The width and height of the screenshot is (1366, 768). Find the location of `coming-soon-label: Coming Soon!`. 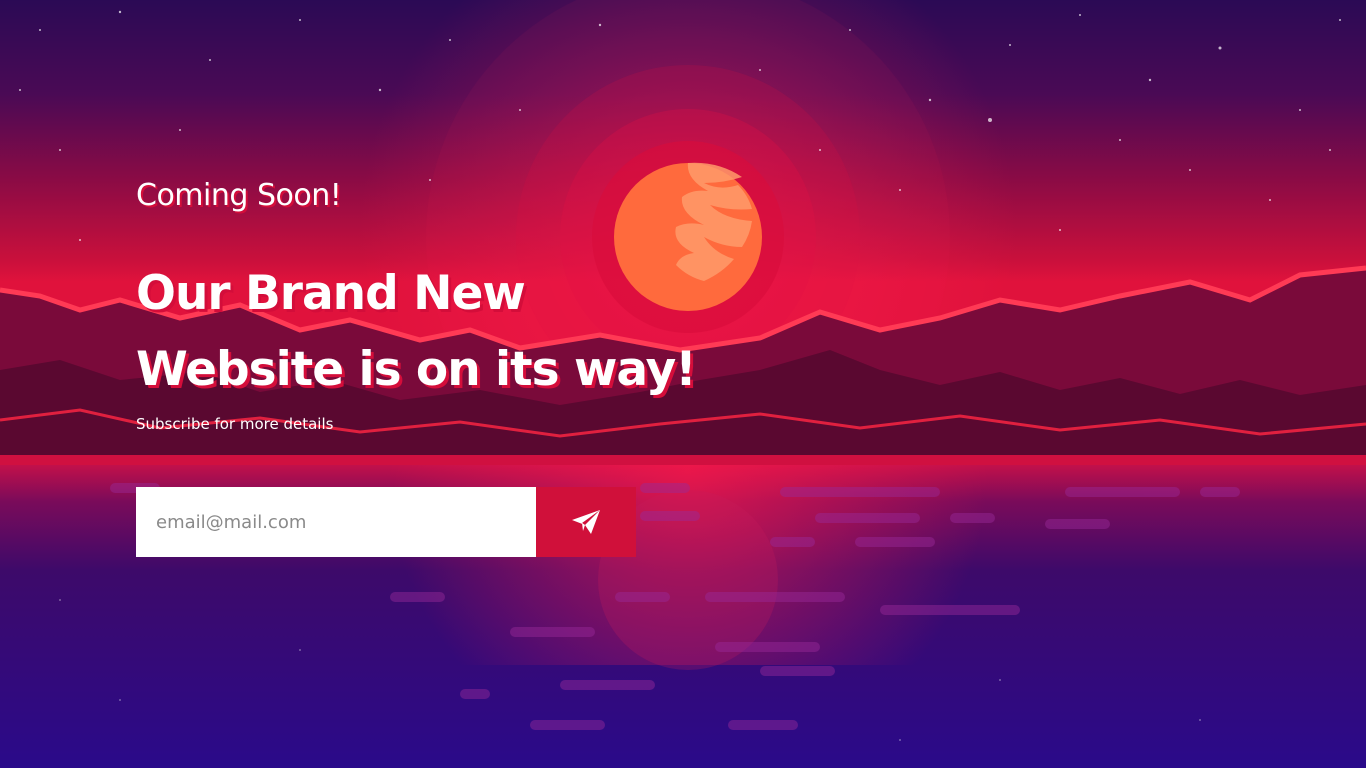

coming-soon-label: Coming Soon! is located at coordinates (239, 195).